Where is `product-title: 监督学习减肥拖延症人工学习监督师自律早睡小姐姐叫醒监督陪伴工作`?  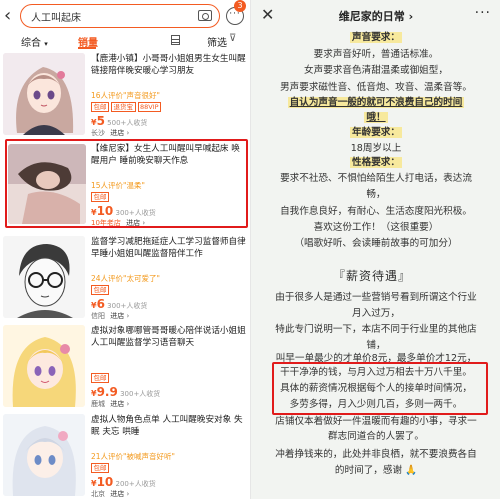
product-title: 监督学习减肥拖延症人工学习监督师自律早睡小姐姐叫醒监督陪伴工作 is located at coordinates (169, 254).